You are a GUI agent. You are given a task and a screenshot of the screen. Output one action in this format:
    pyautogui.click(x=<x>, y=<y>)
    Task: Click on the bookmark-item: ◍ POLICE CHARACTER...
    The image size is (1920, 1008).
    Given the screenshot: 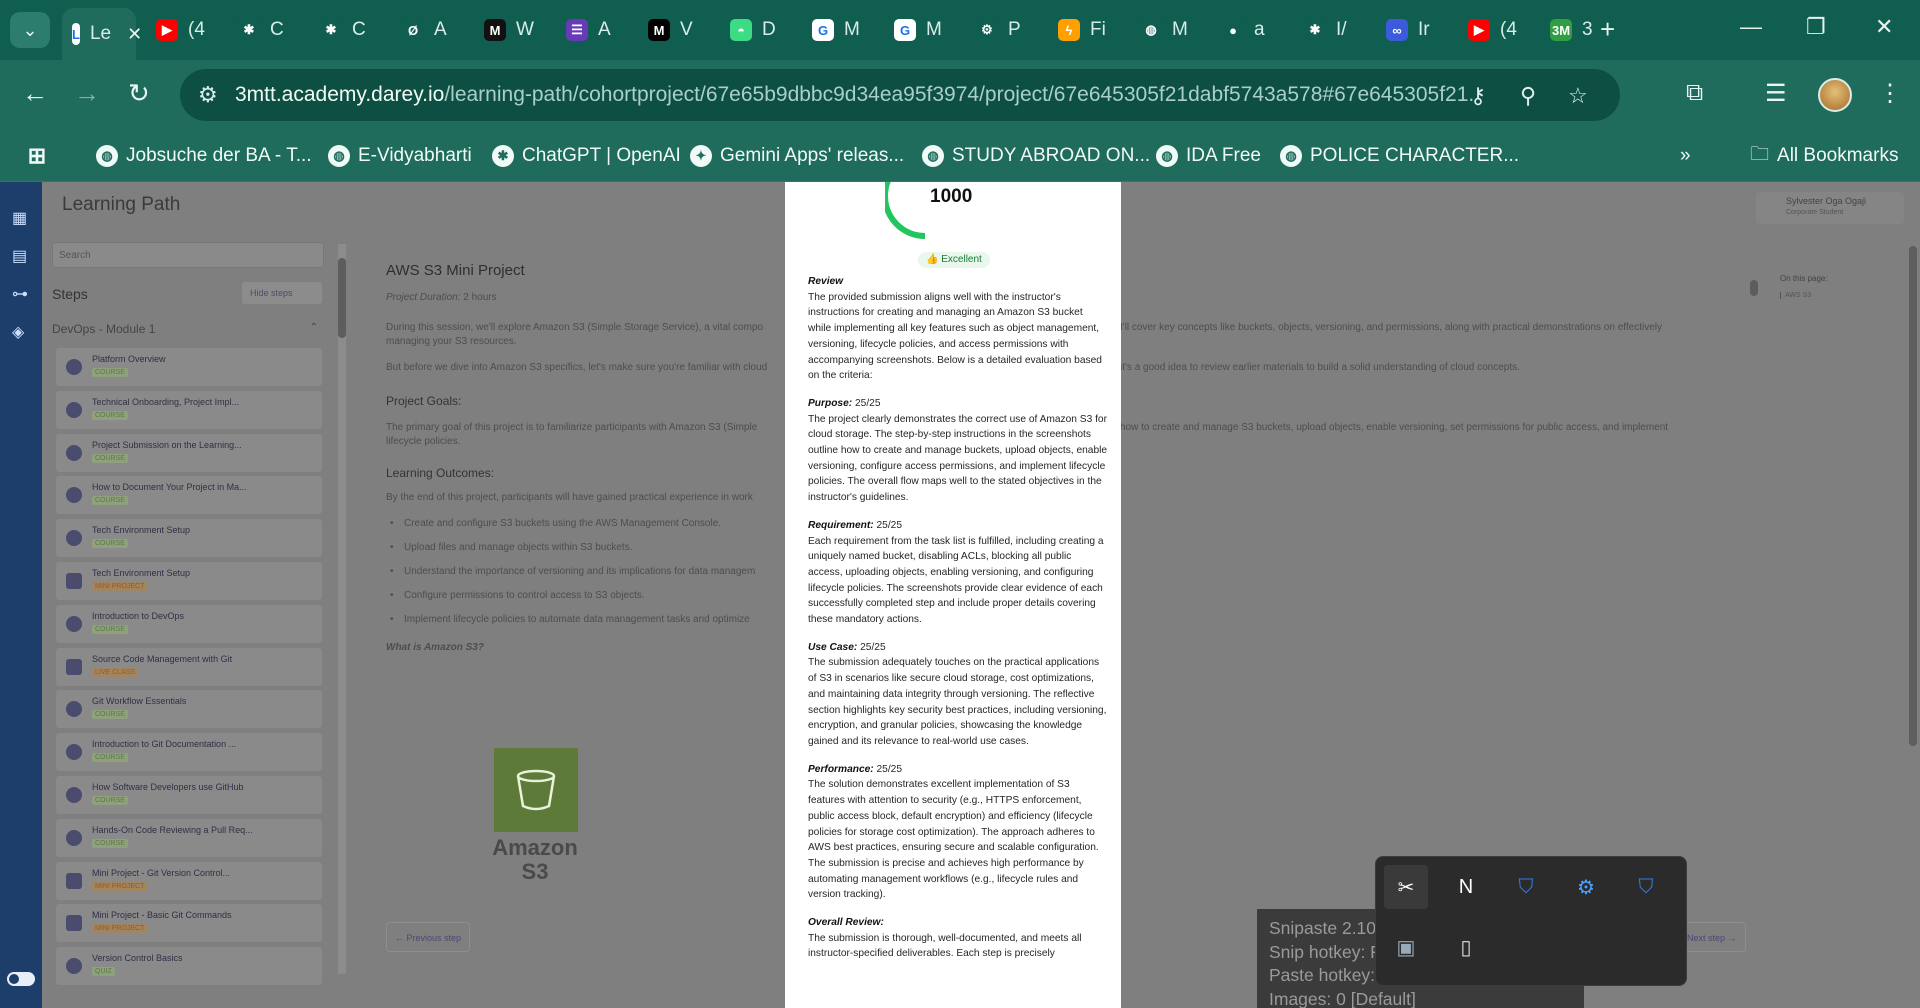 What is the action you would take?
    pyautogui.click(x=1399, y=156)
    